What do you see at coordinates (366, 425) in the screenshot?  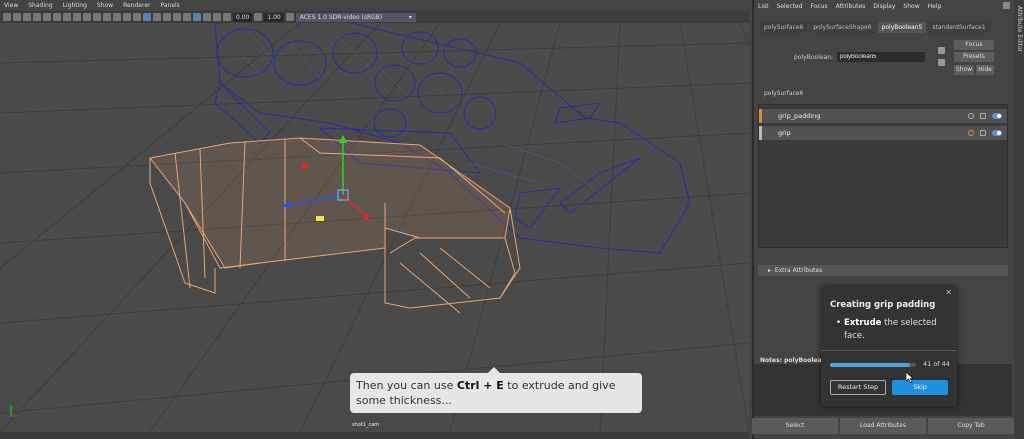 I see `camera-label: shot1_cam` at bounding box center [366, 425].